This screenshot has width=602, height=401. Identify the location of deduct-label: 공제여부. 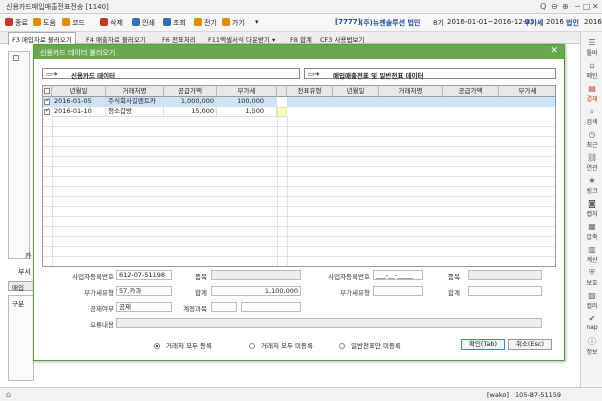
(102, 309).